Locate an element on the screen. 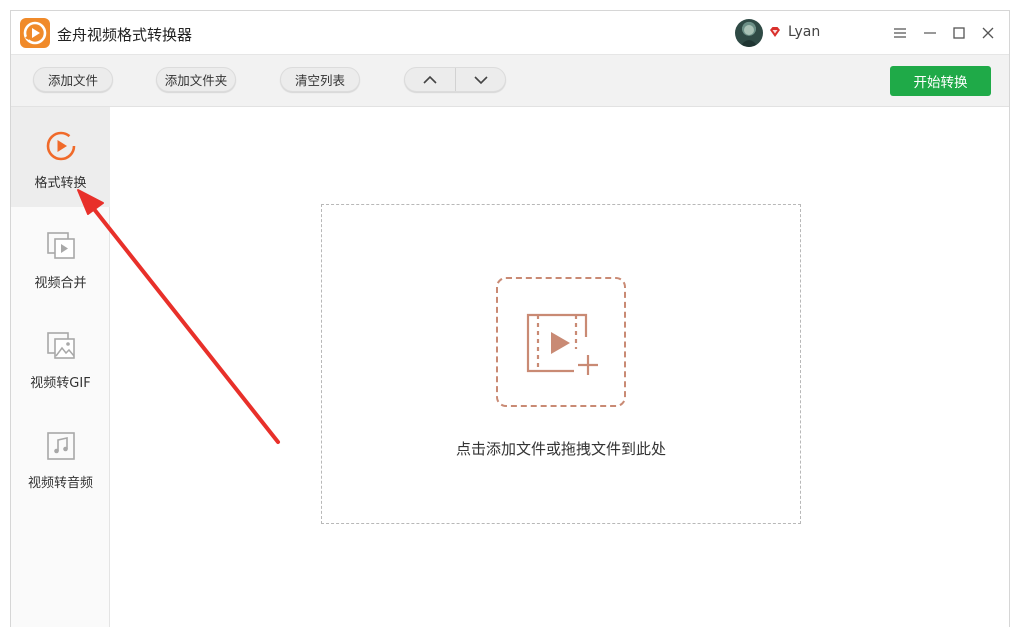 This screenshot has width=1020, height=627. add-folder-button: 添加文件夹 is located at coordinates (196, 79).